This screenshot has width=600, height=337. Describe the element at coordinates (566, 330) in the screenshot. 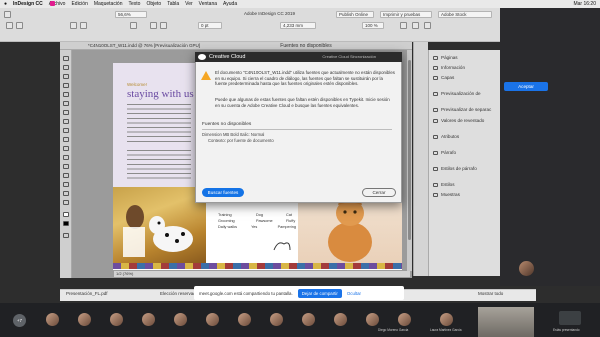

I see `presenting-label: Estás presentando` at that location.